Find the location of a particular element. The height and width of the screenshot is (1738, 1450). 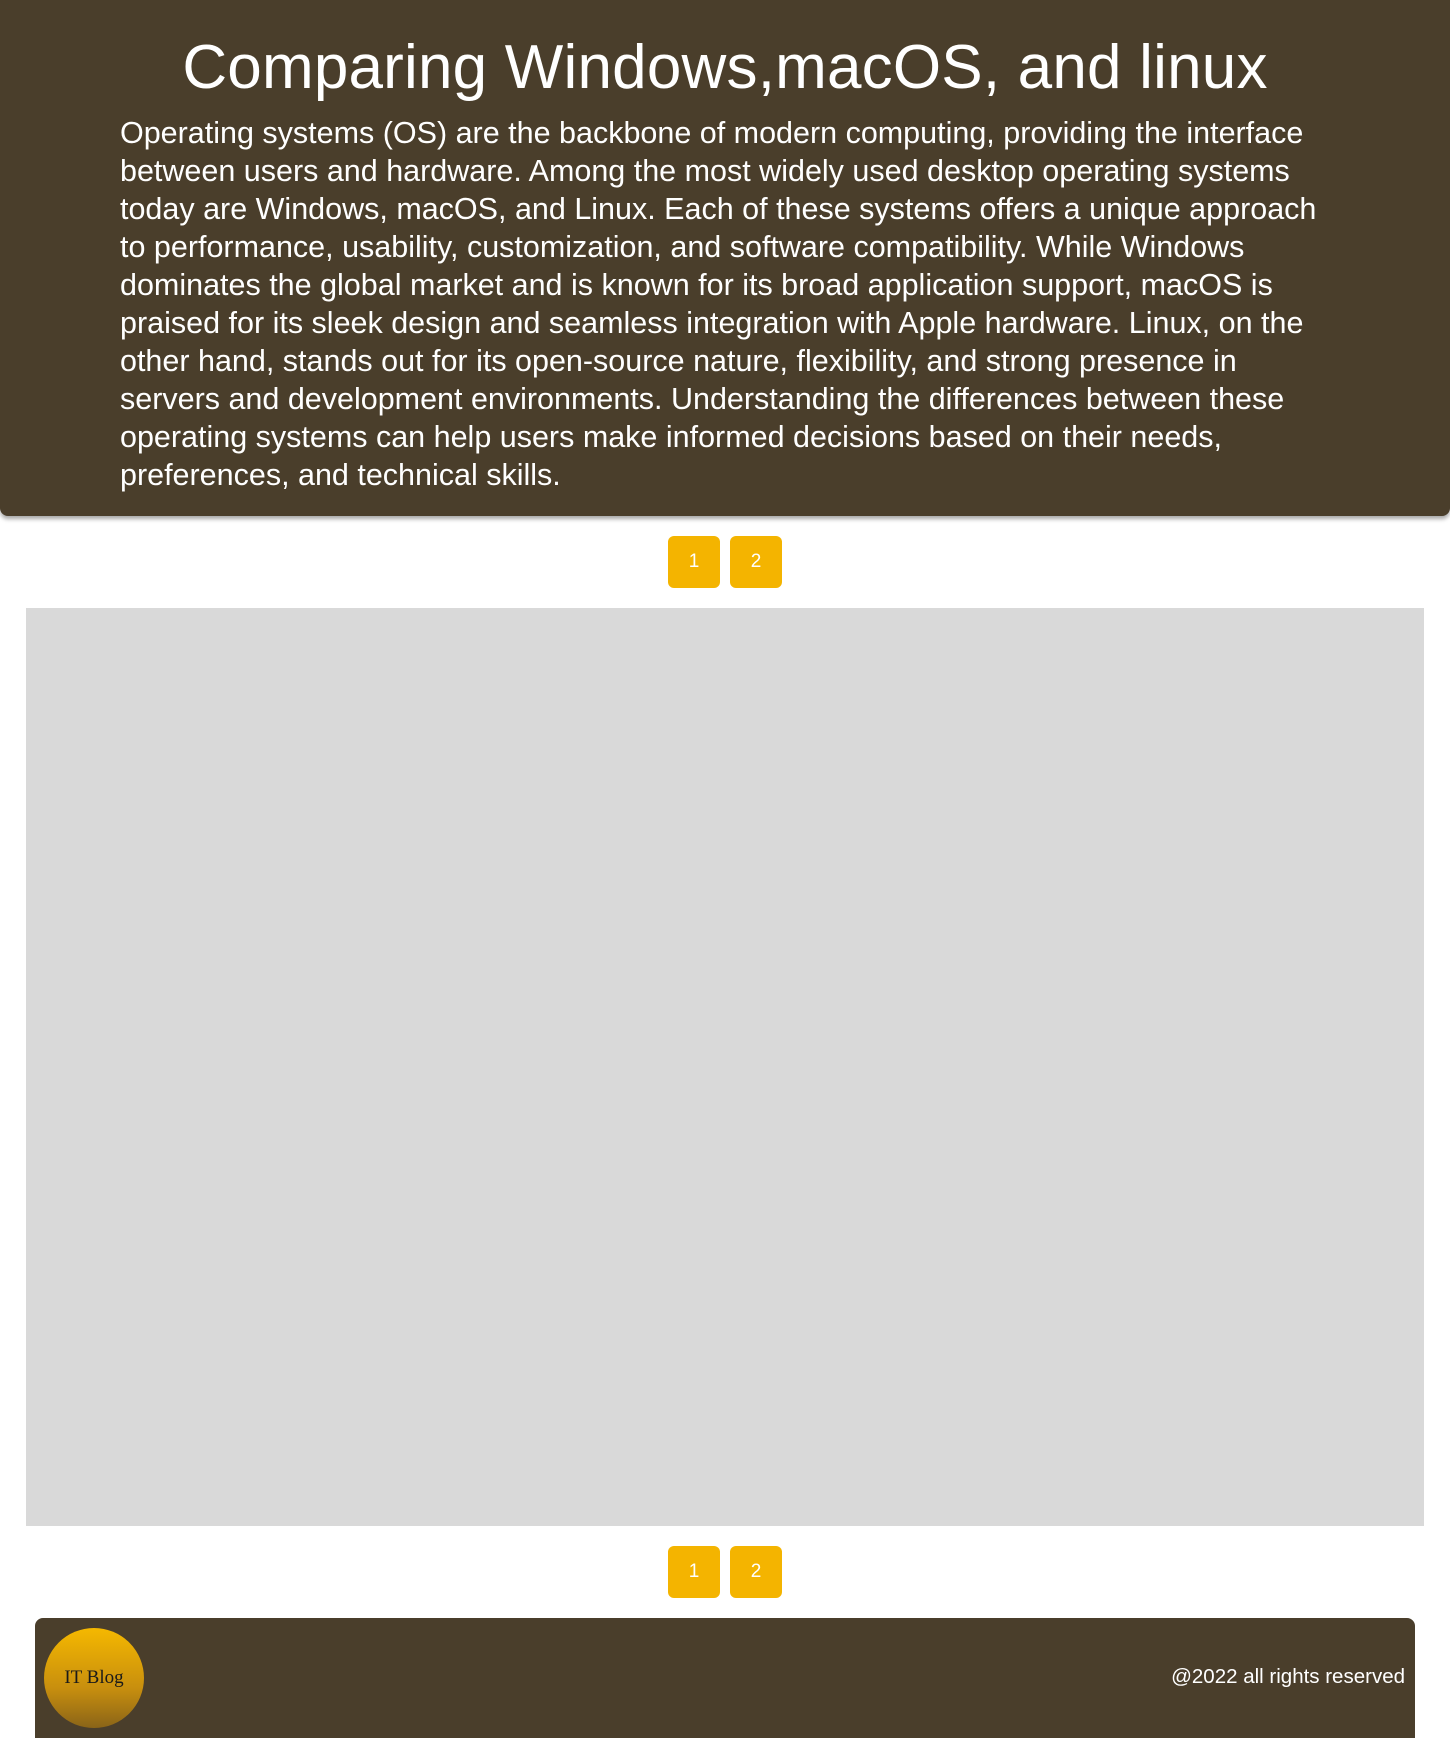

site-logo: IT Blog is located at coordinates (94, 1678).